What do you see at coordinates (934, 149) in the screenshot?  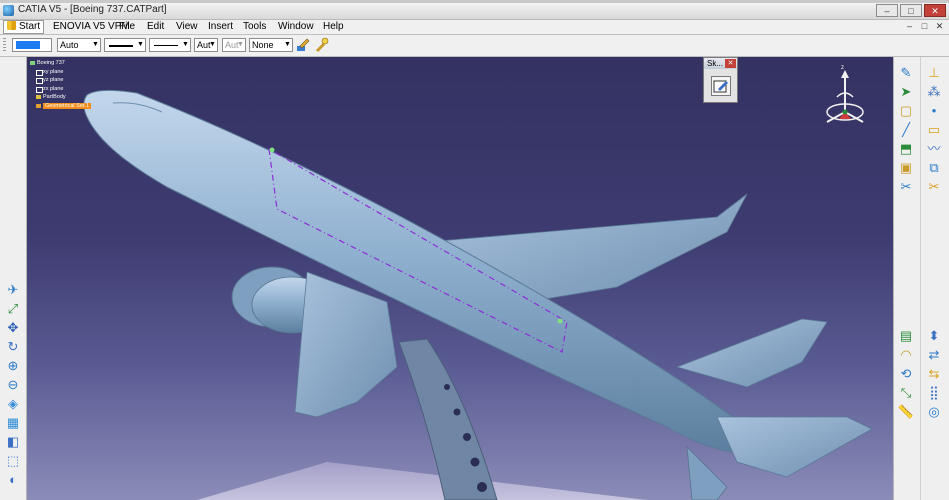 I see `sweep-icon: 〰` at bounding box center [934, 149].